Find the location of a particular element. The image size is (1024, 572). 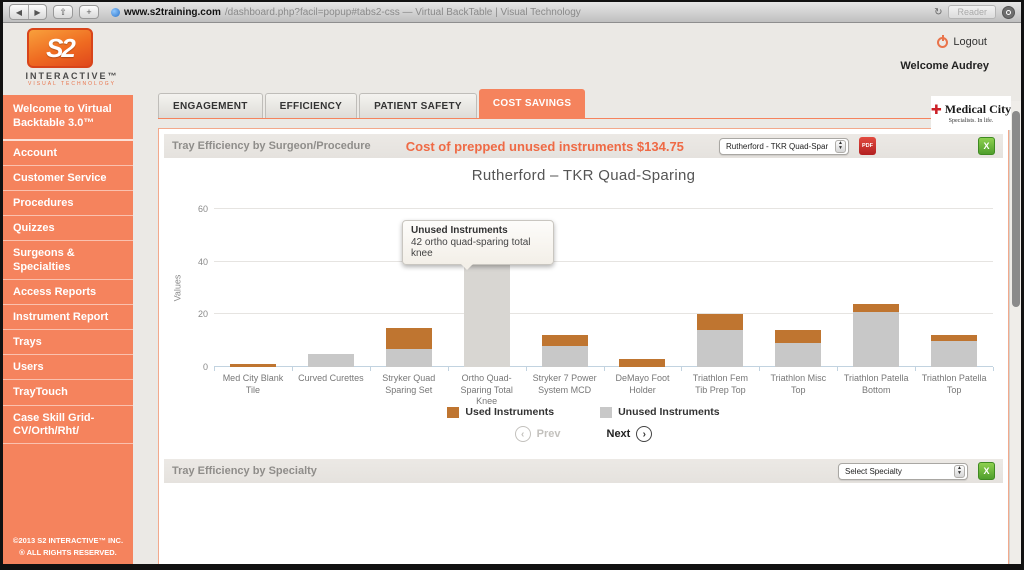

chart-pagination: ‹ Prev Next › is located at coordinates (583, 434).